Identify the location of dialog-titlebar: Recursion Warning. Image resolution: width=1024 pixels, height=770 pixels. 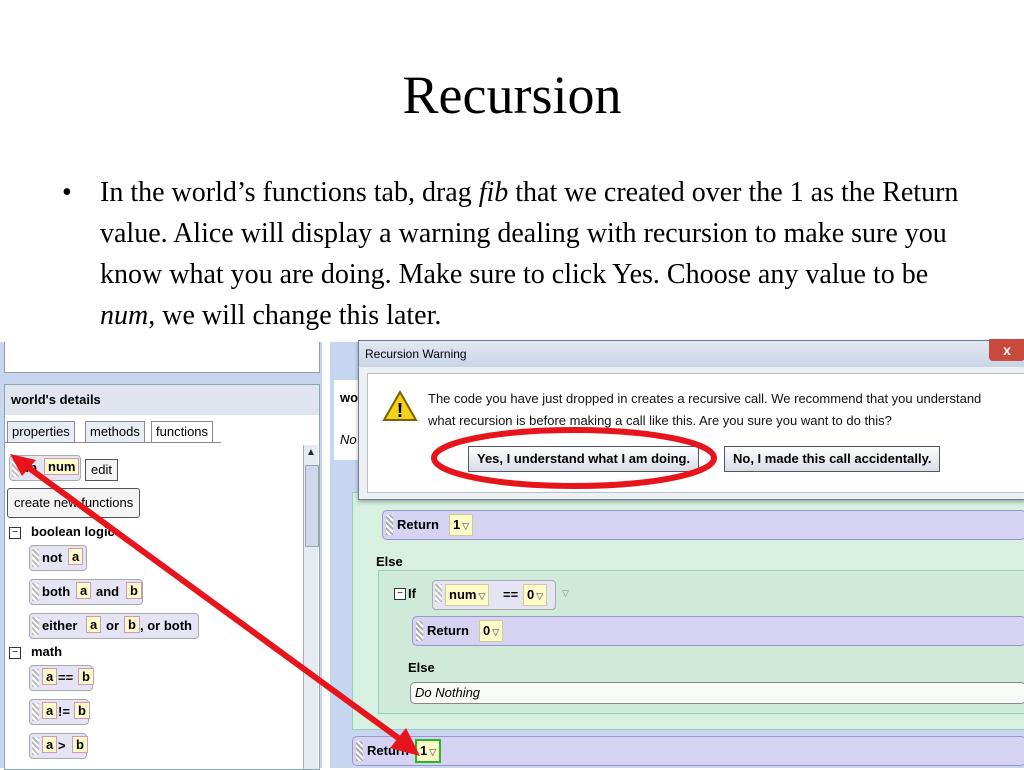
(691, 354).